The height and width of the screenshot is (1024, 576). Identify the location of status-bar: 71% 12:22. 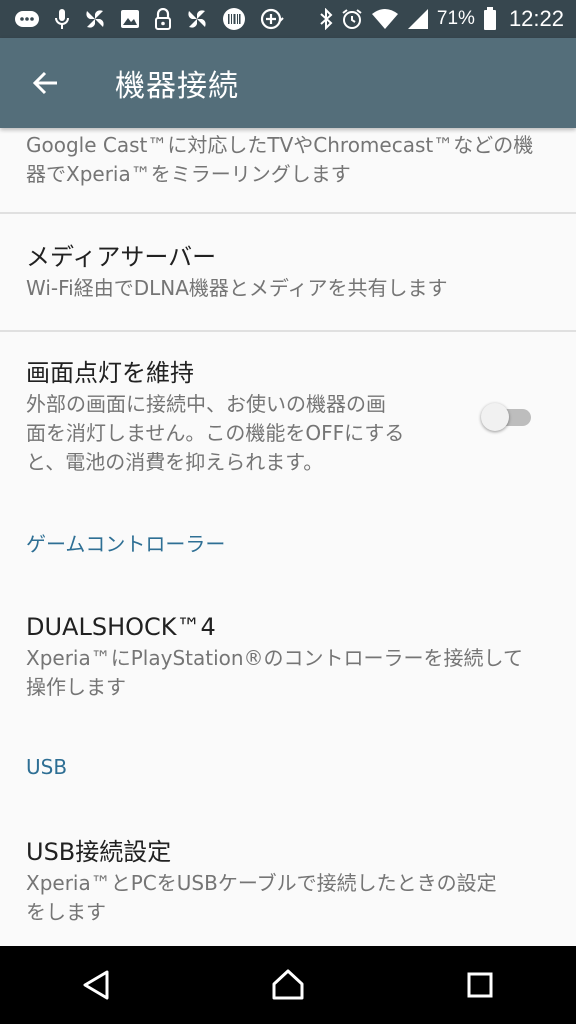
(288, 19).